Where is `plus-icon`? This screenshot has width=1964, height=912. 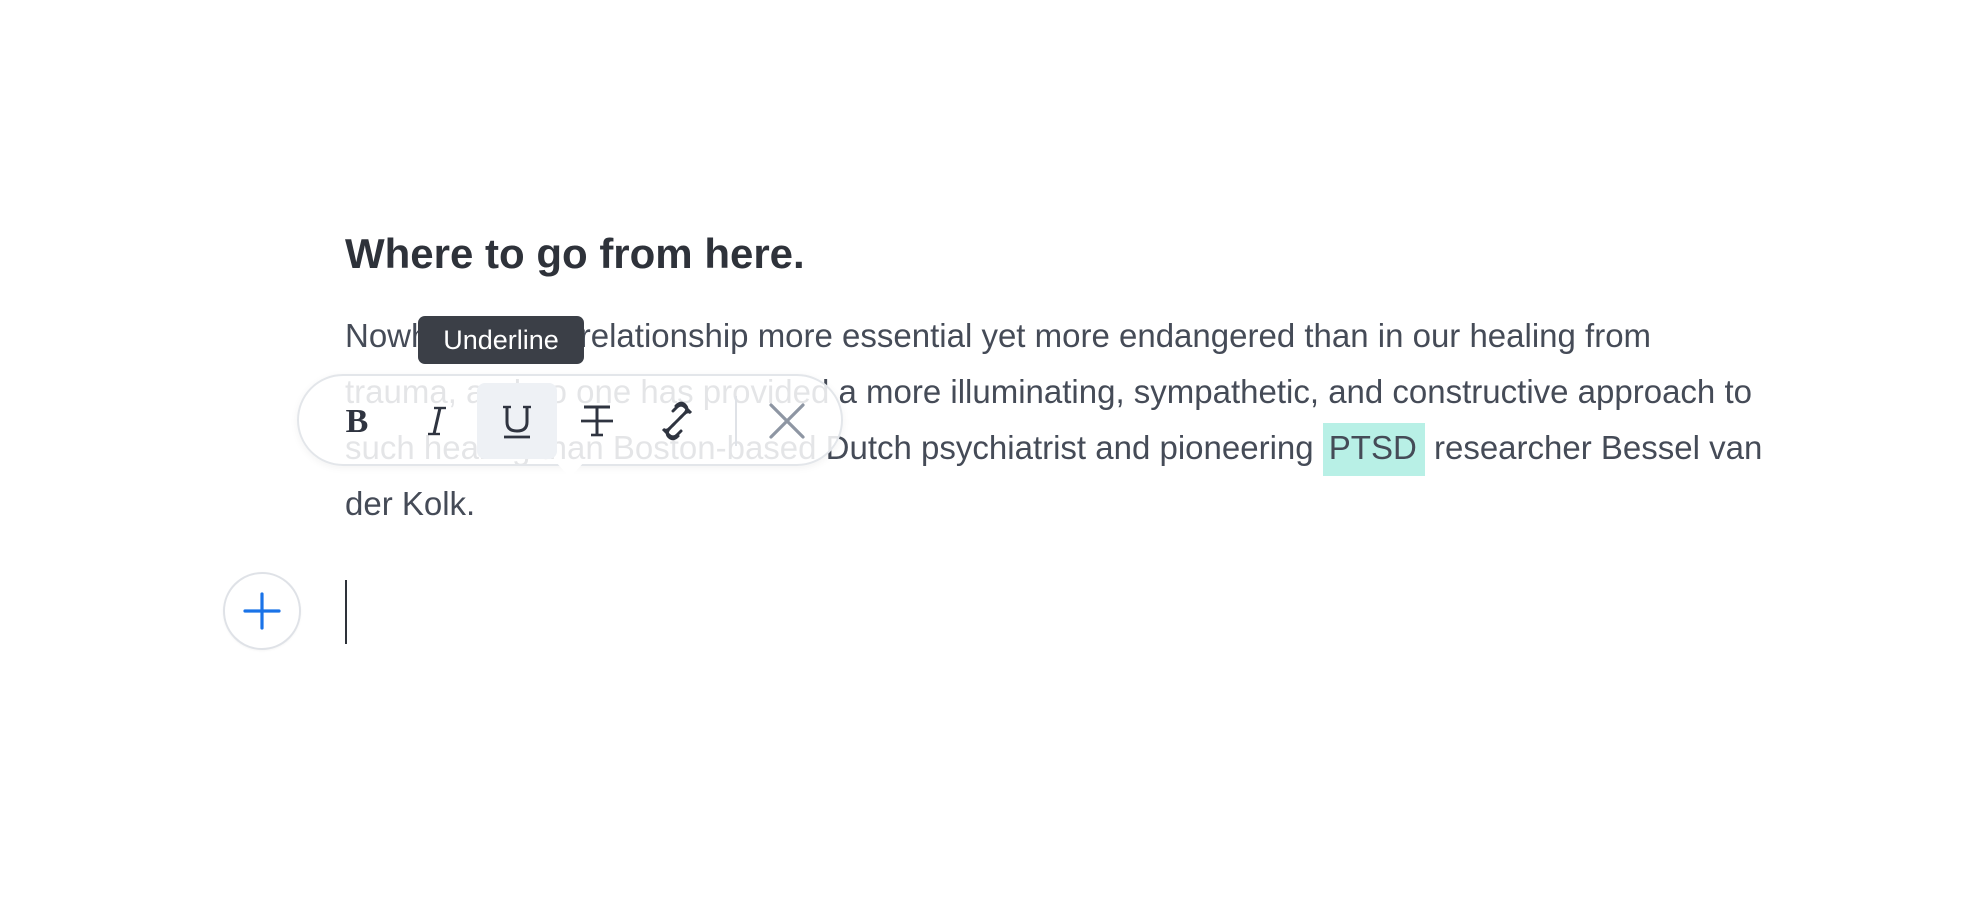
plus-icon is located at coordinates (262, 611).